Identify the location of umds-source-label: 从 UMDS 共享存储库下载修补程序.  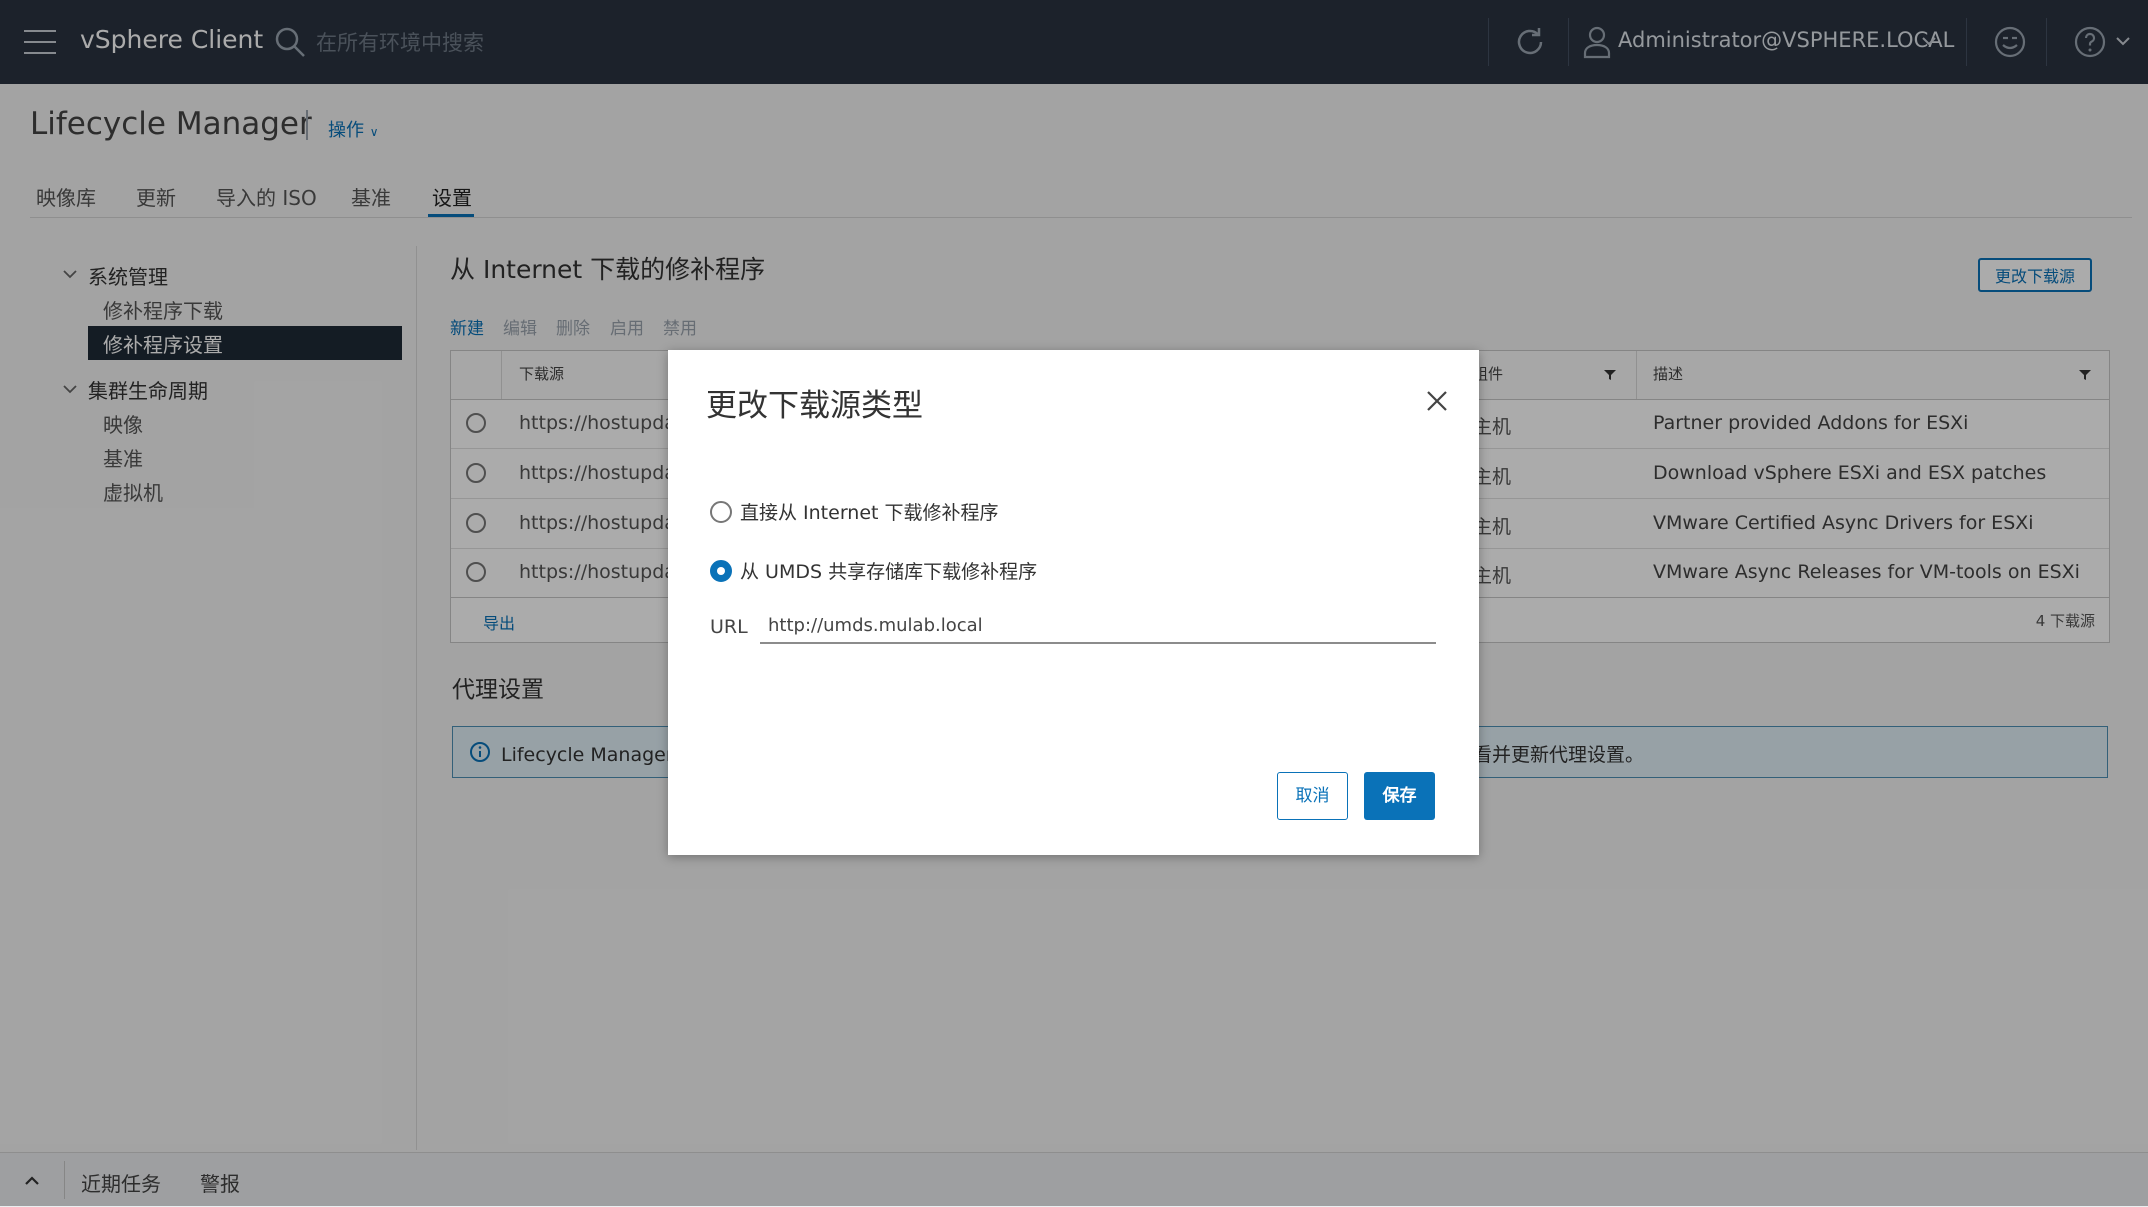
(888, 570).